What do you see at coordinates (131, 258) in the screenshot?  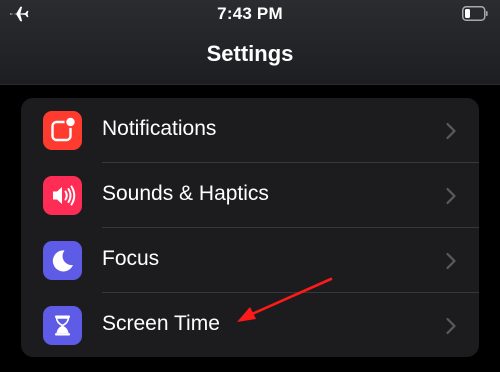 I see `settings-row-label: Focus` at bounding box center [131, 258].